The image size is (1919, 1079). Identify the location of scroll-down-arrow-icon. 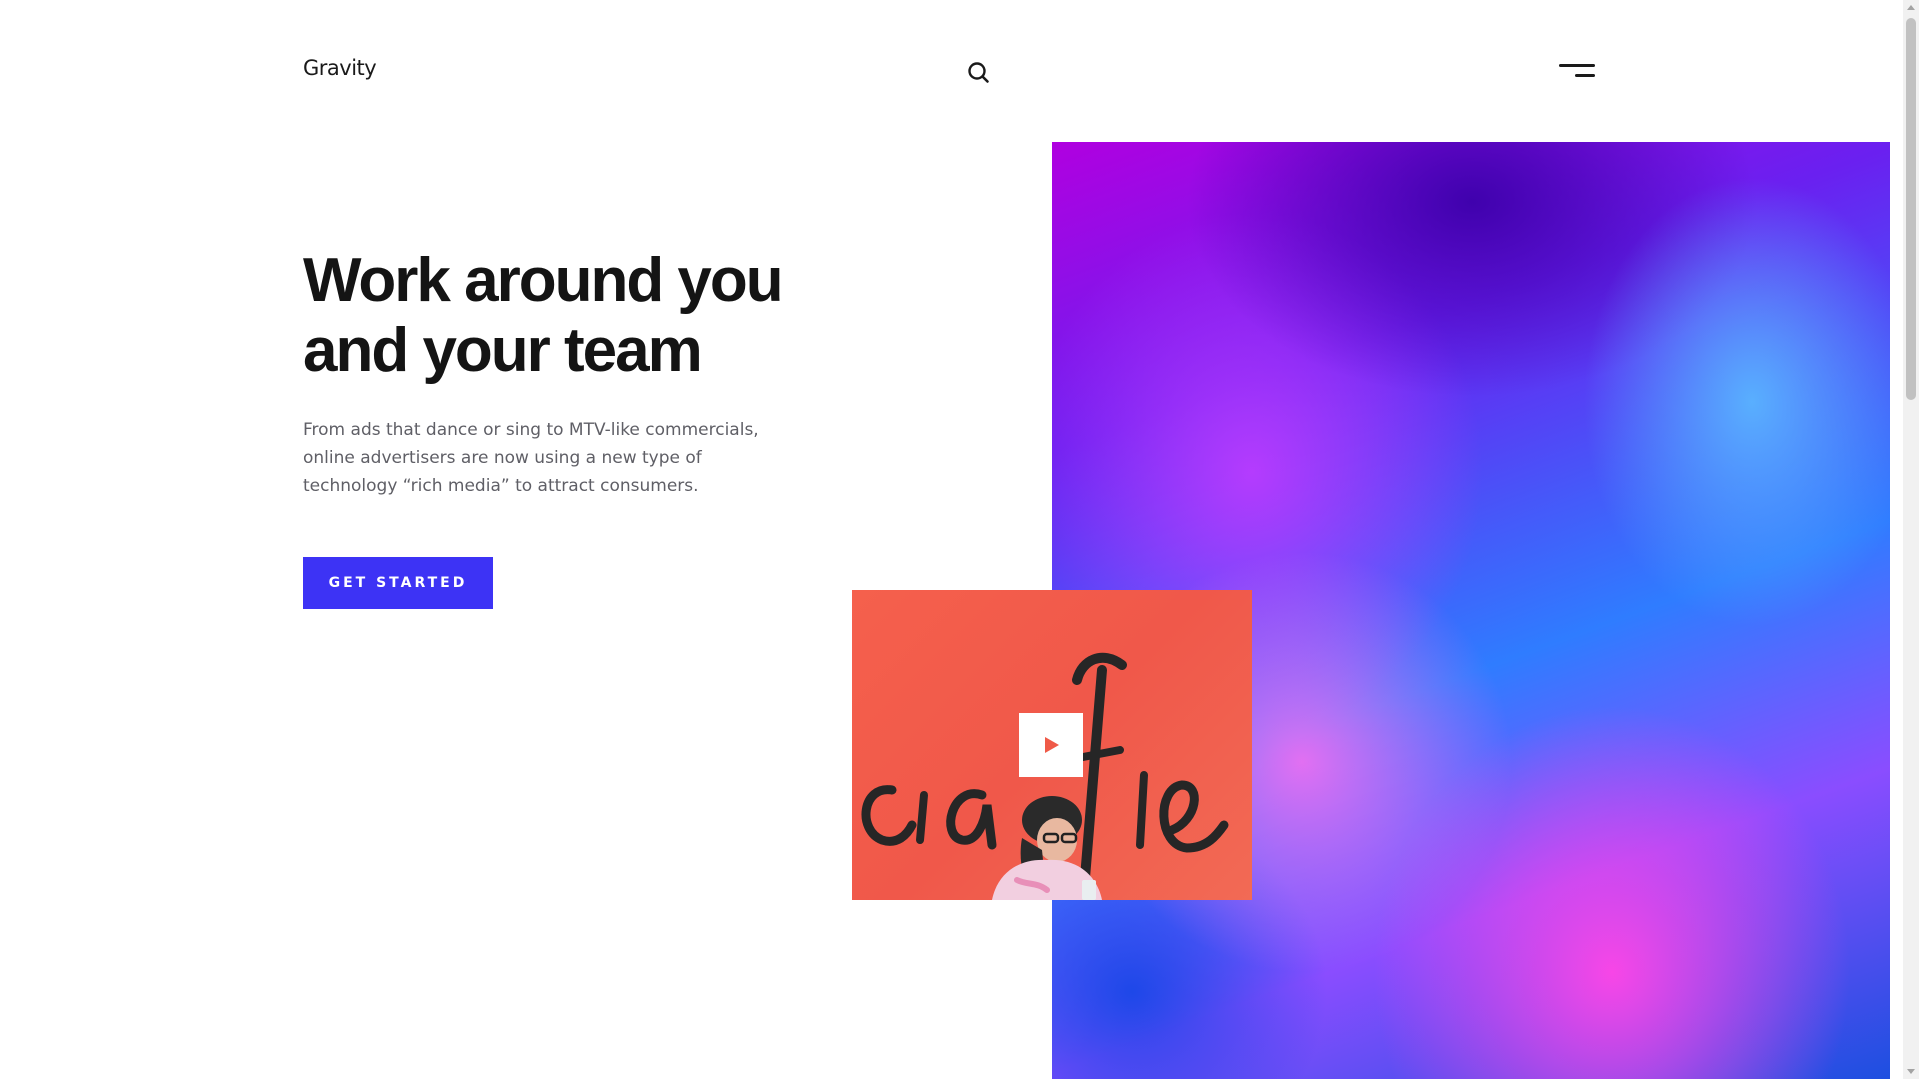
(1911, 1071).